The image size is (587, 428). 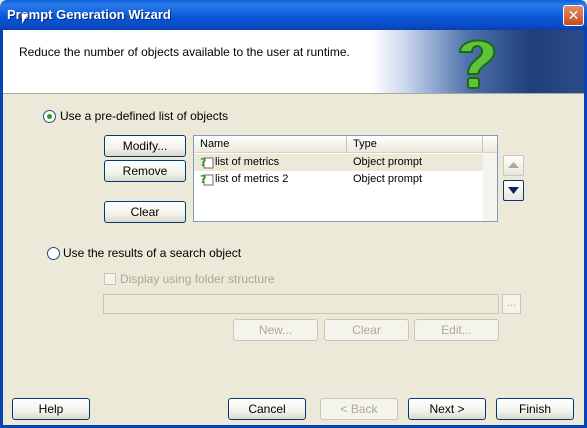 What do you see at coordinates (152, 253) in the screenshot?
I see `search-object-label: Use the results of a search object` at bounding box center [152, 253].